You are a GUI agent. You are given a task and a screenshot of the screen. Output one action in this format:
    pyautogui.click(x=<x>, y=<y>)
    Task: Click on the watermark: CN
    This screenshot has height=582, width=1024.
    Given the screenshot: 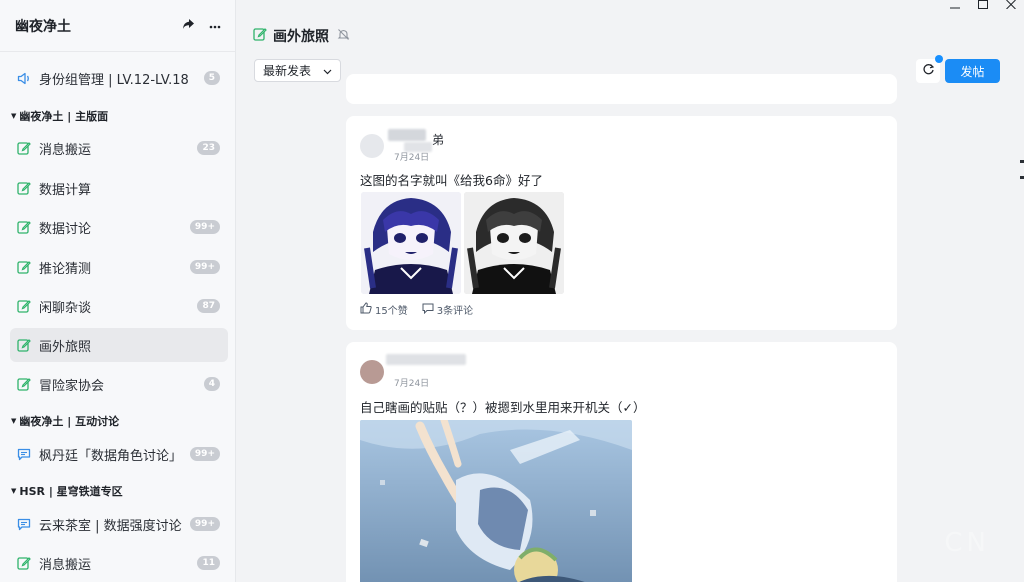 What is the action you would take?
    pyautogui.click(x=967, y=543)
    